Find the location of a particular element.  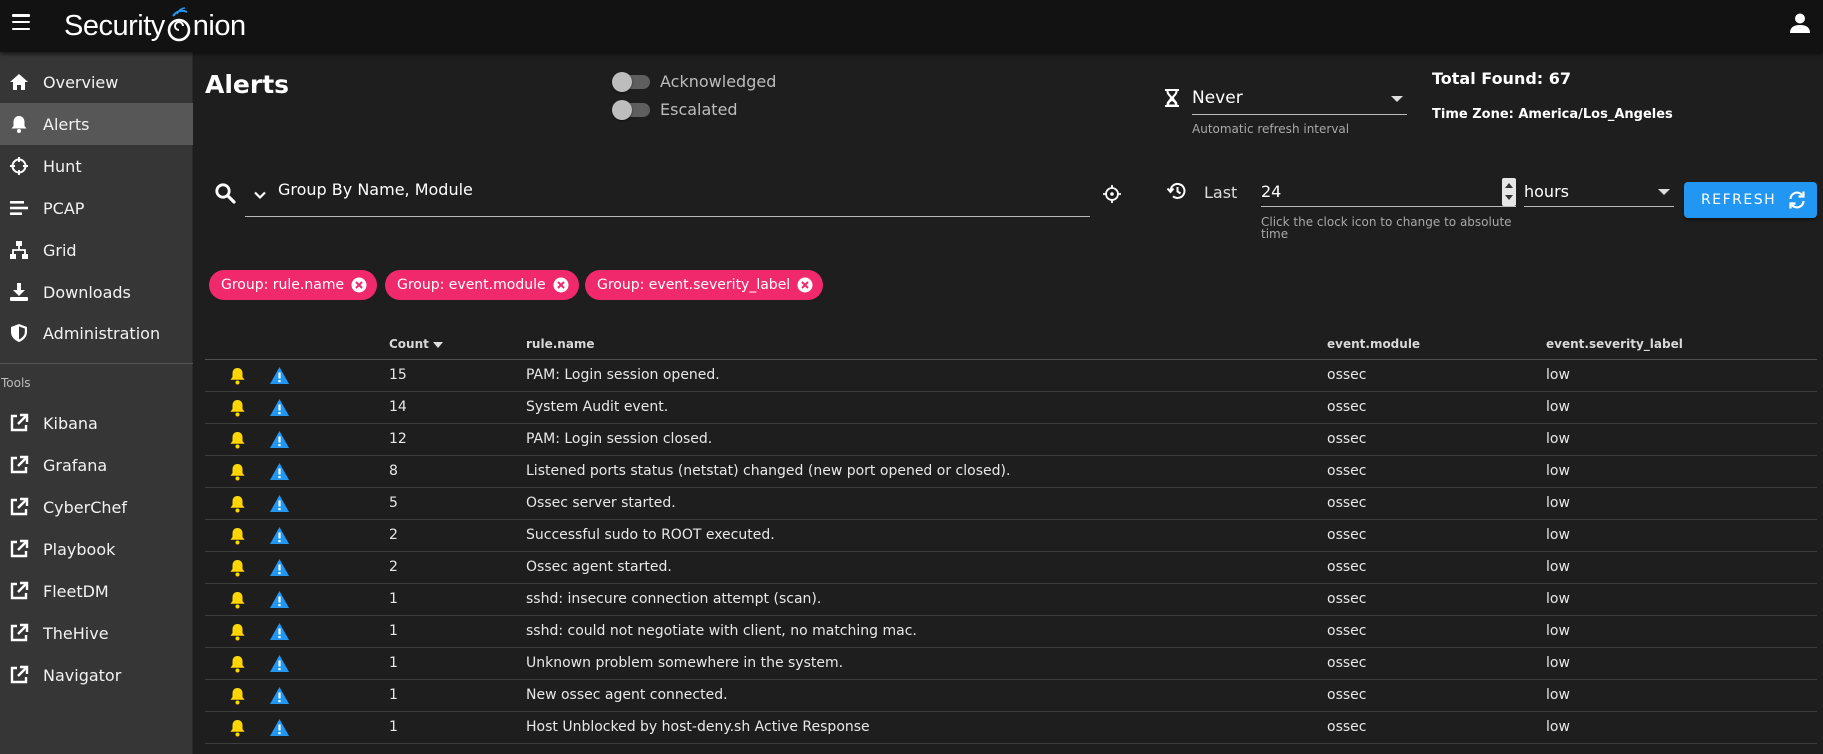

time-units-select: hours is located at coordinates (1599, 192).